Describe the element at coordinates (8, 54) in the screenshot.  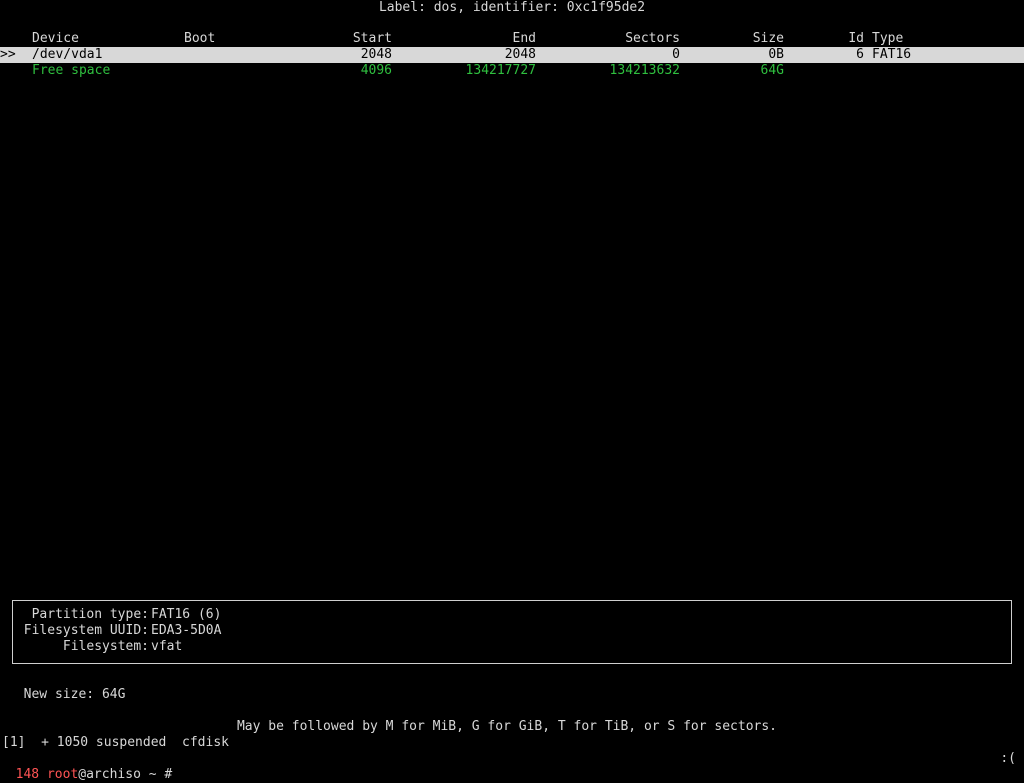
I see `selection-marker: >>` at that location.